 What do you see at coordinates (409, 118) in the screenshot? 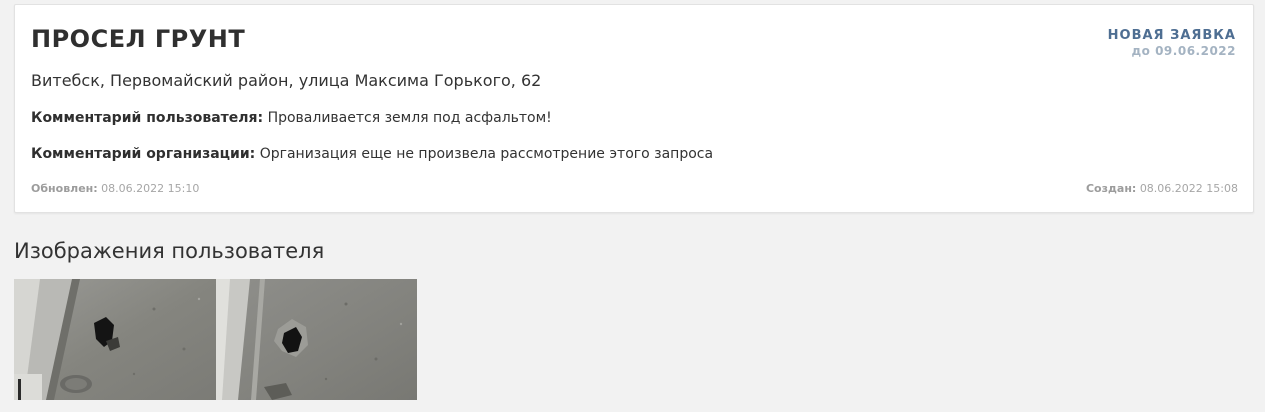
I see `user-comment-text: Проваливается земля под асфальтом!` at bounding box center [409, 118].